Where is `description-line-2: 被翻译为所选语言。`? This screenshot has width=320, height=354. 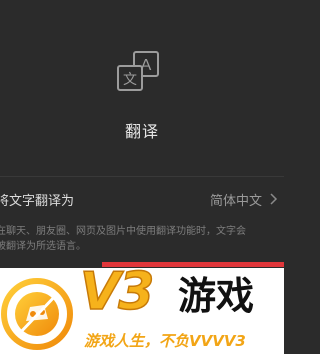
description-line-2: 被翻译为所选语言。 is located at coordinates (43, 246).